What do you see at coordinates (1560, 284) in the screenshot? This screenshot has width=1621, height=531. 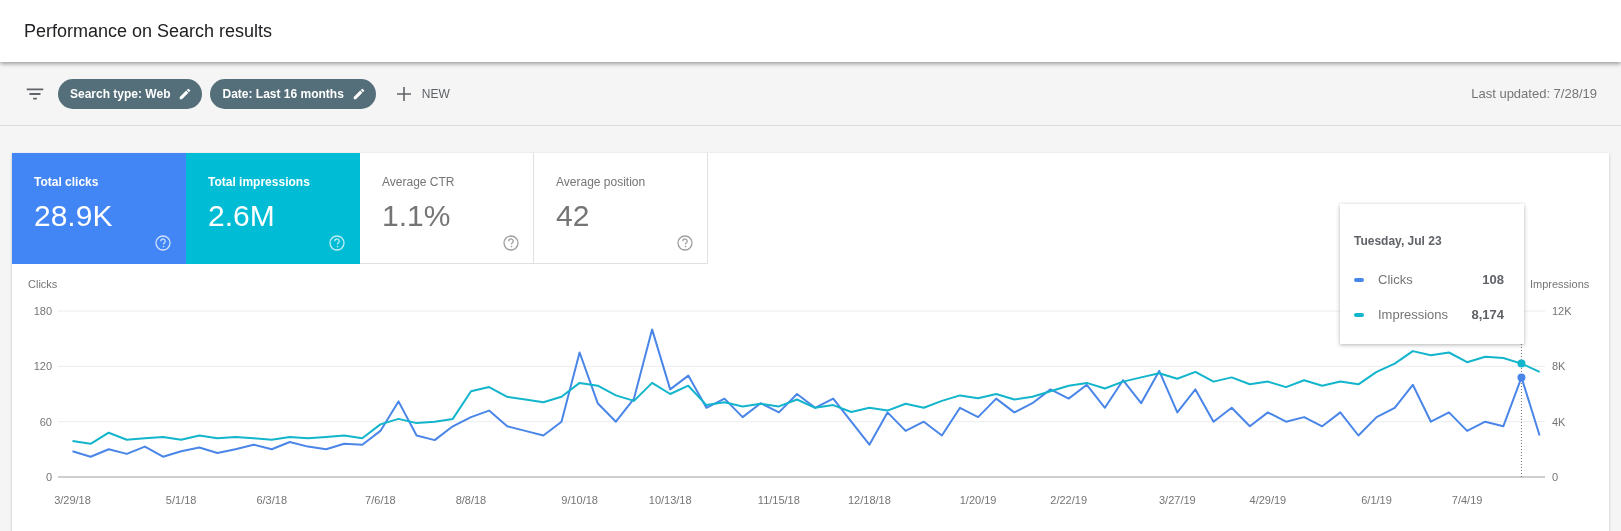 I see `axis-title: Impressions` at bounding box center [1560, 284].